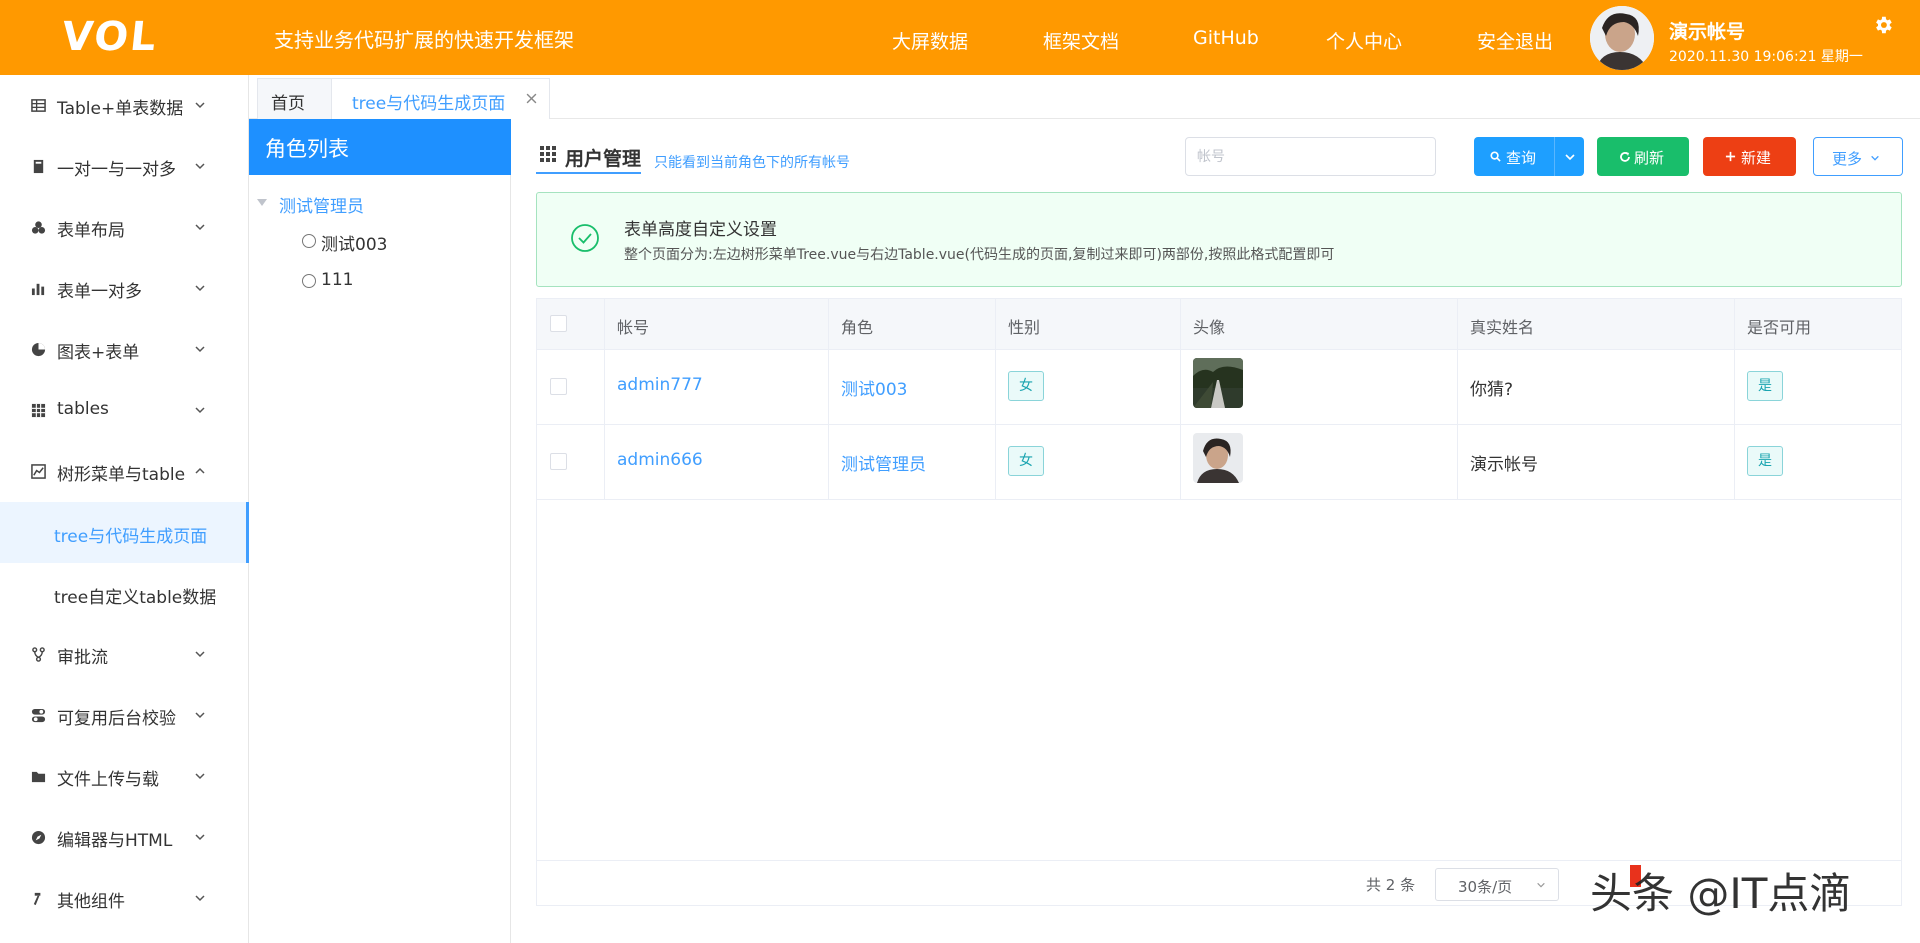 The height and width of the screenshot is (943, 1920). Describe the element at coordinates (883, 462) in the screenshot. I see `role-link: 测试管理员` at that location.